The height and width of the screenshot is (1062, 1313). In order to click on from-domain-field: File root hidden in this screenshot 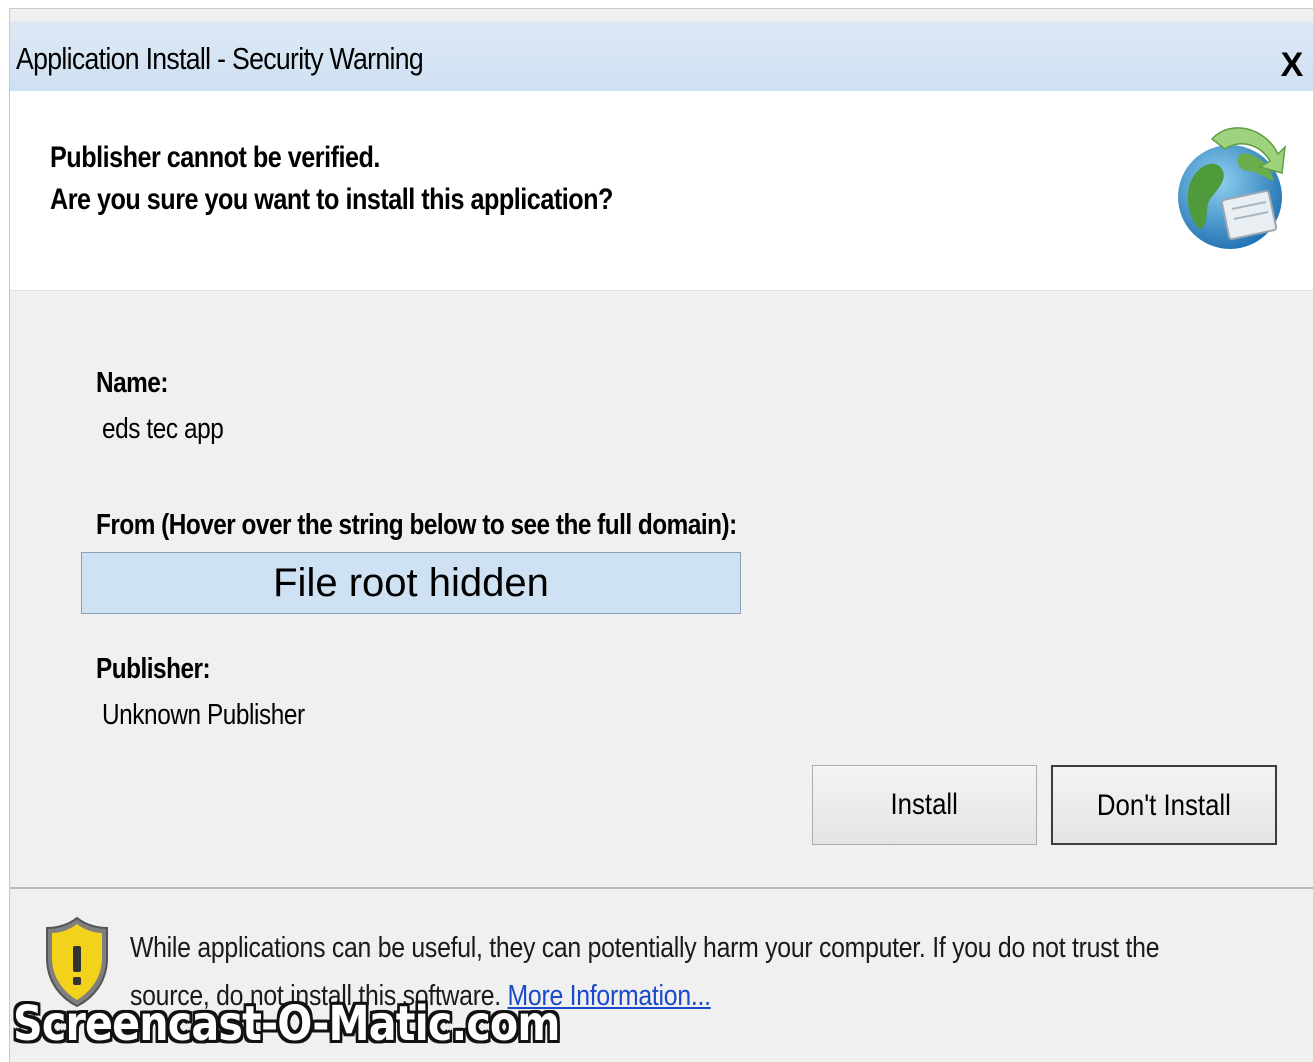, I will do `click(411, 583)`.